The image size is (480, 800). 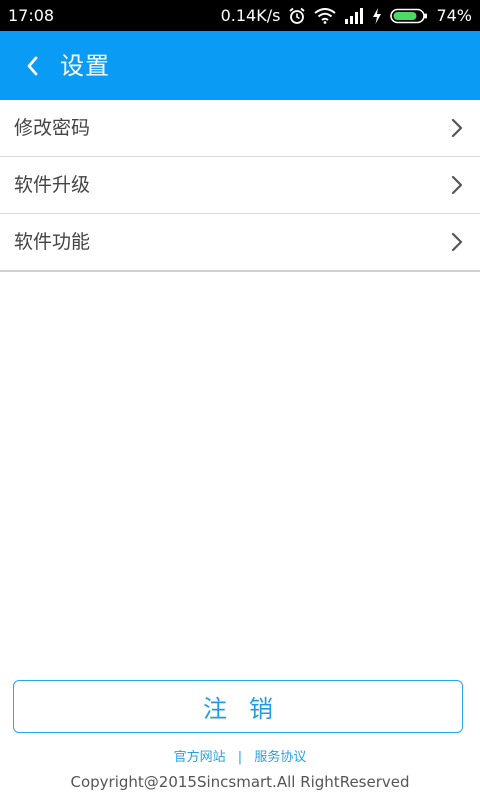 What do you see at coordinates (377, 16) in the screenshot?
I see `charging-icon` at bounding box center [377, 16].